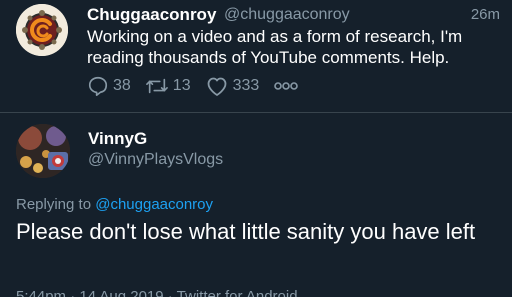  What do you see at coordinates (485, 14) in the screenshot?
I see `timestamp: 26m` at bounding box center [485, 14].